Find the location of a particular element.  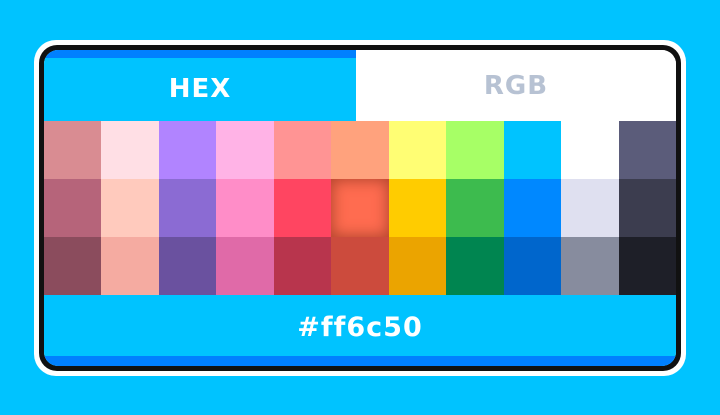

tab-hex-label: HEX is located at coordinates (200, 88).